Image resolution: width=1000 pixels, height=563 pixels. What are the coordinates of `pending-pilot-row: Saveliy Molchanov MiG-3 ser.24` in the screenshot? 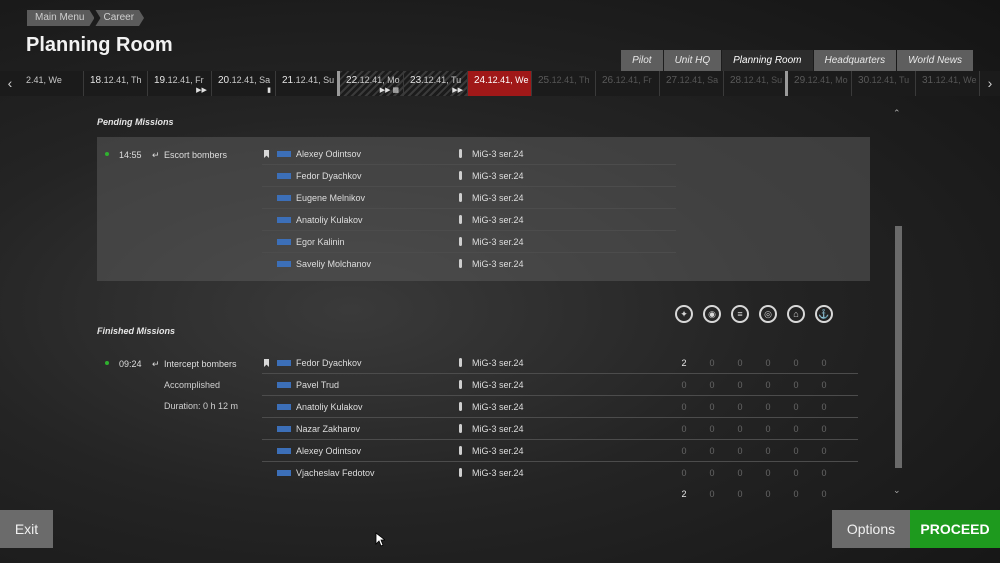 It's located at (469, 264).